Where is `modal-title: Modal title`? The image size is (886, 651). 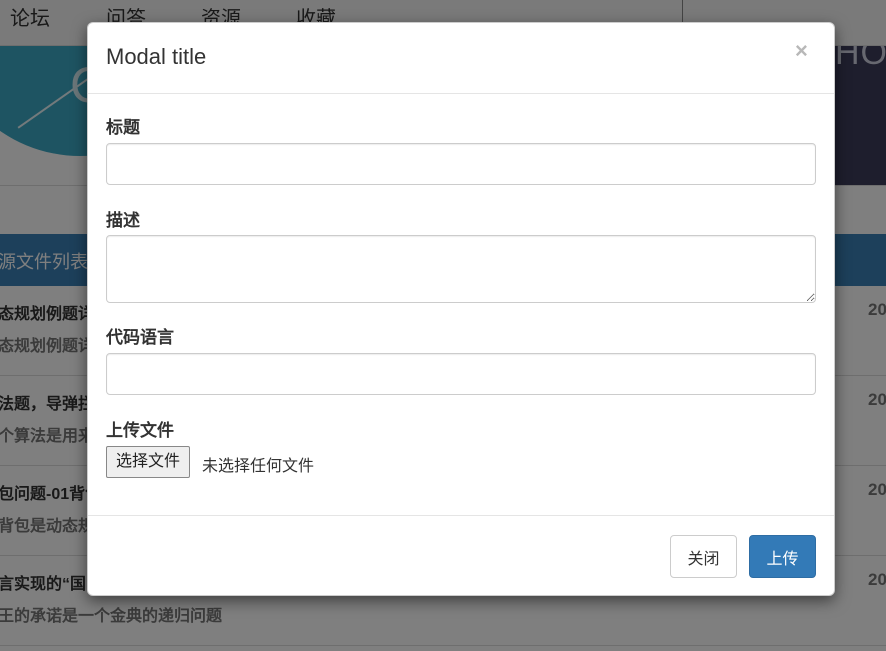 modal-title: Modal title is located at coordinates (156, 56).